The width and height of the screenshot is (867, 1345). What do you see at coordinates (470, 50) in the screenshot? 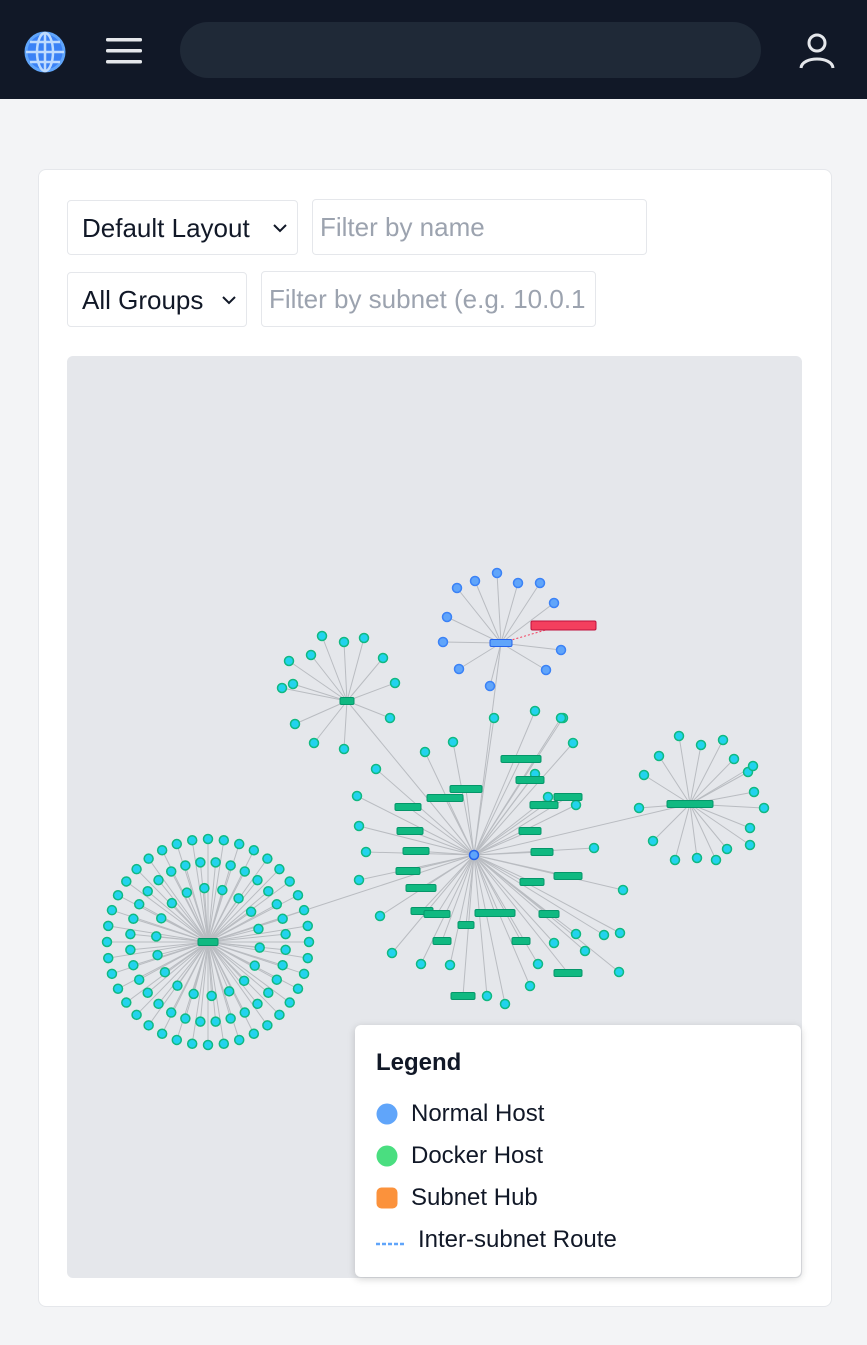
I see `search-input` at bounding box center [470, 50].